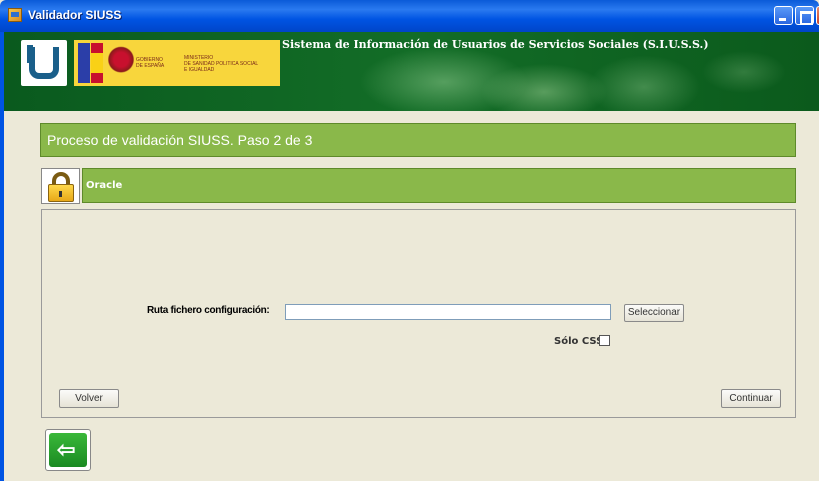 The width and height of the screenshot is (819, 481). What do you see at coordinates (180, 140) in the screenshot?
I see `step-title: Proceso de validación SIUSS. Paso 2 de 3` at bounding box center [180, 140].